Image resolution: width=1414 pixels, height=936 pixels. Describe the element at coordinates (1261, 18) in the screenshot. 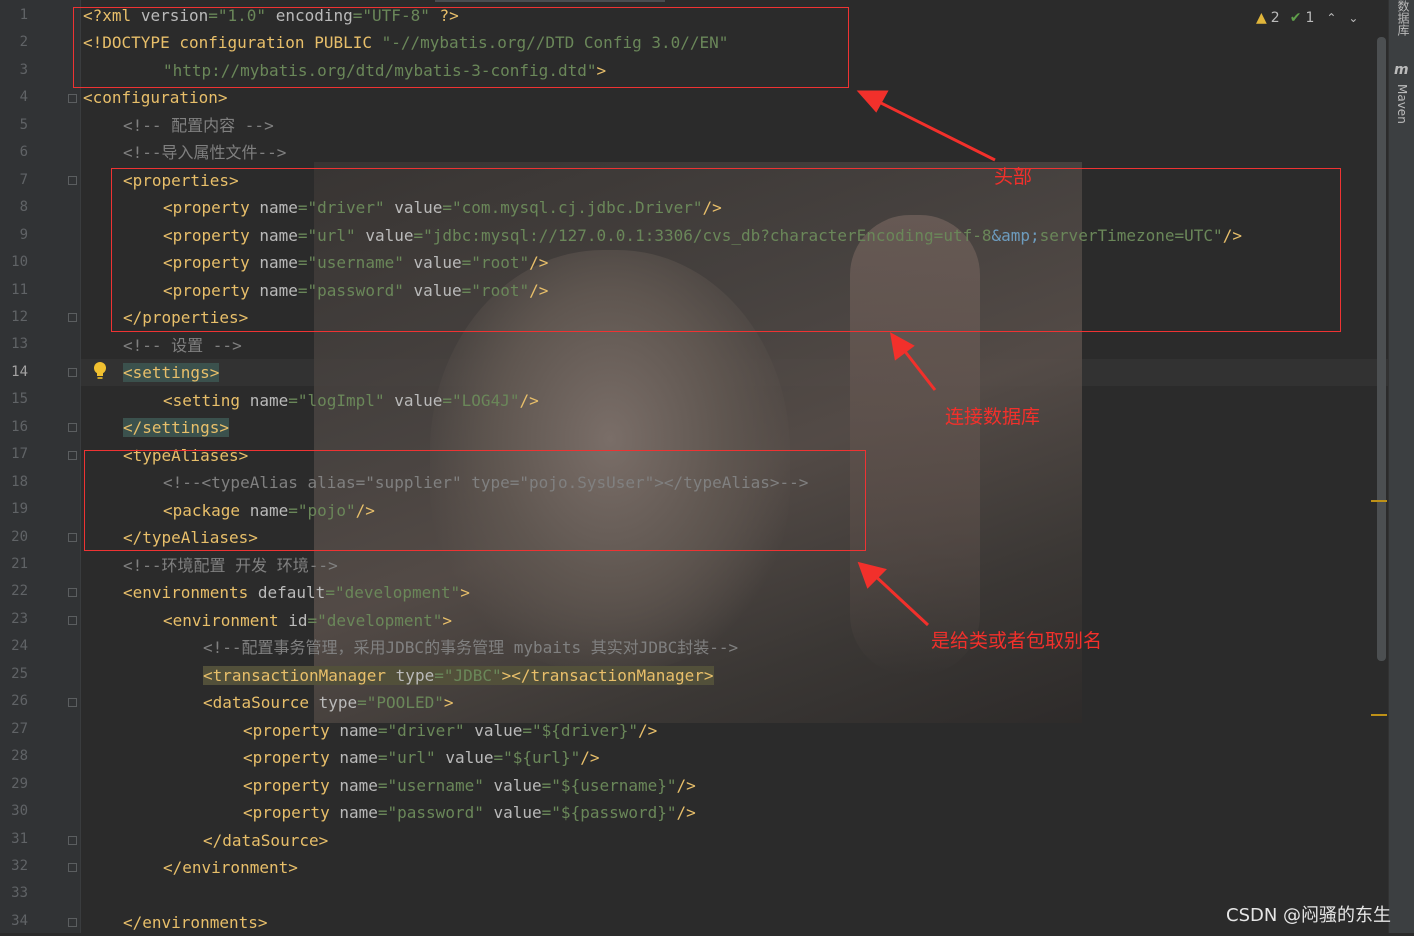

I see `warning-icon: ▲` at that location.